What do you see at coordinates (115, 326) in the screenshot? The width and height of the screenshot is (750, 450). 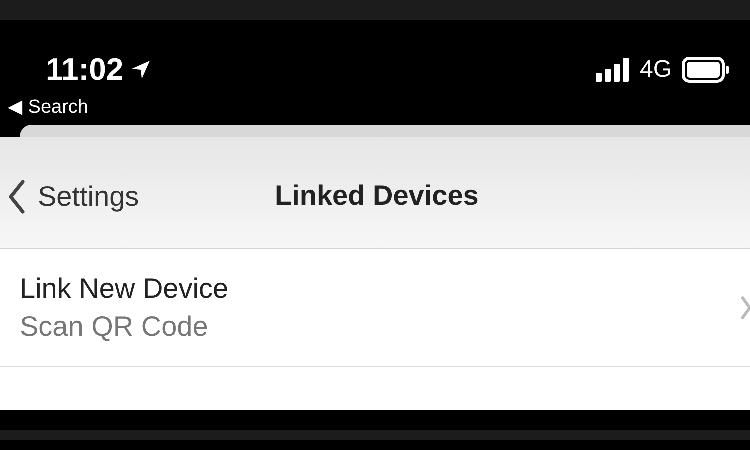 I see `row-subtitle: Scan QR Code` at bounding box center [115, 326].